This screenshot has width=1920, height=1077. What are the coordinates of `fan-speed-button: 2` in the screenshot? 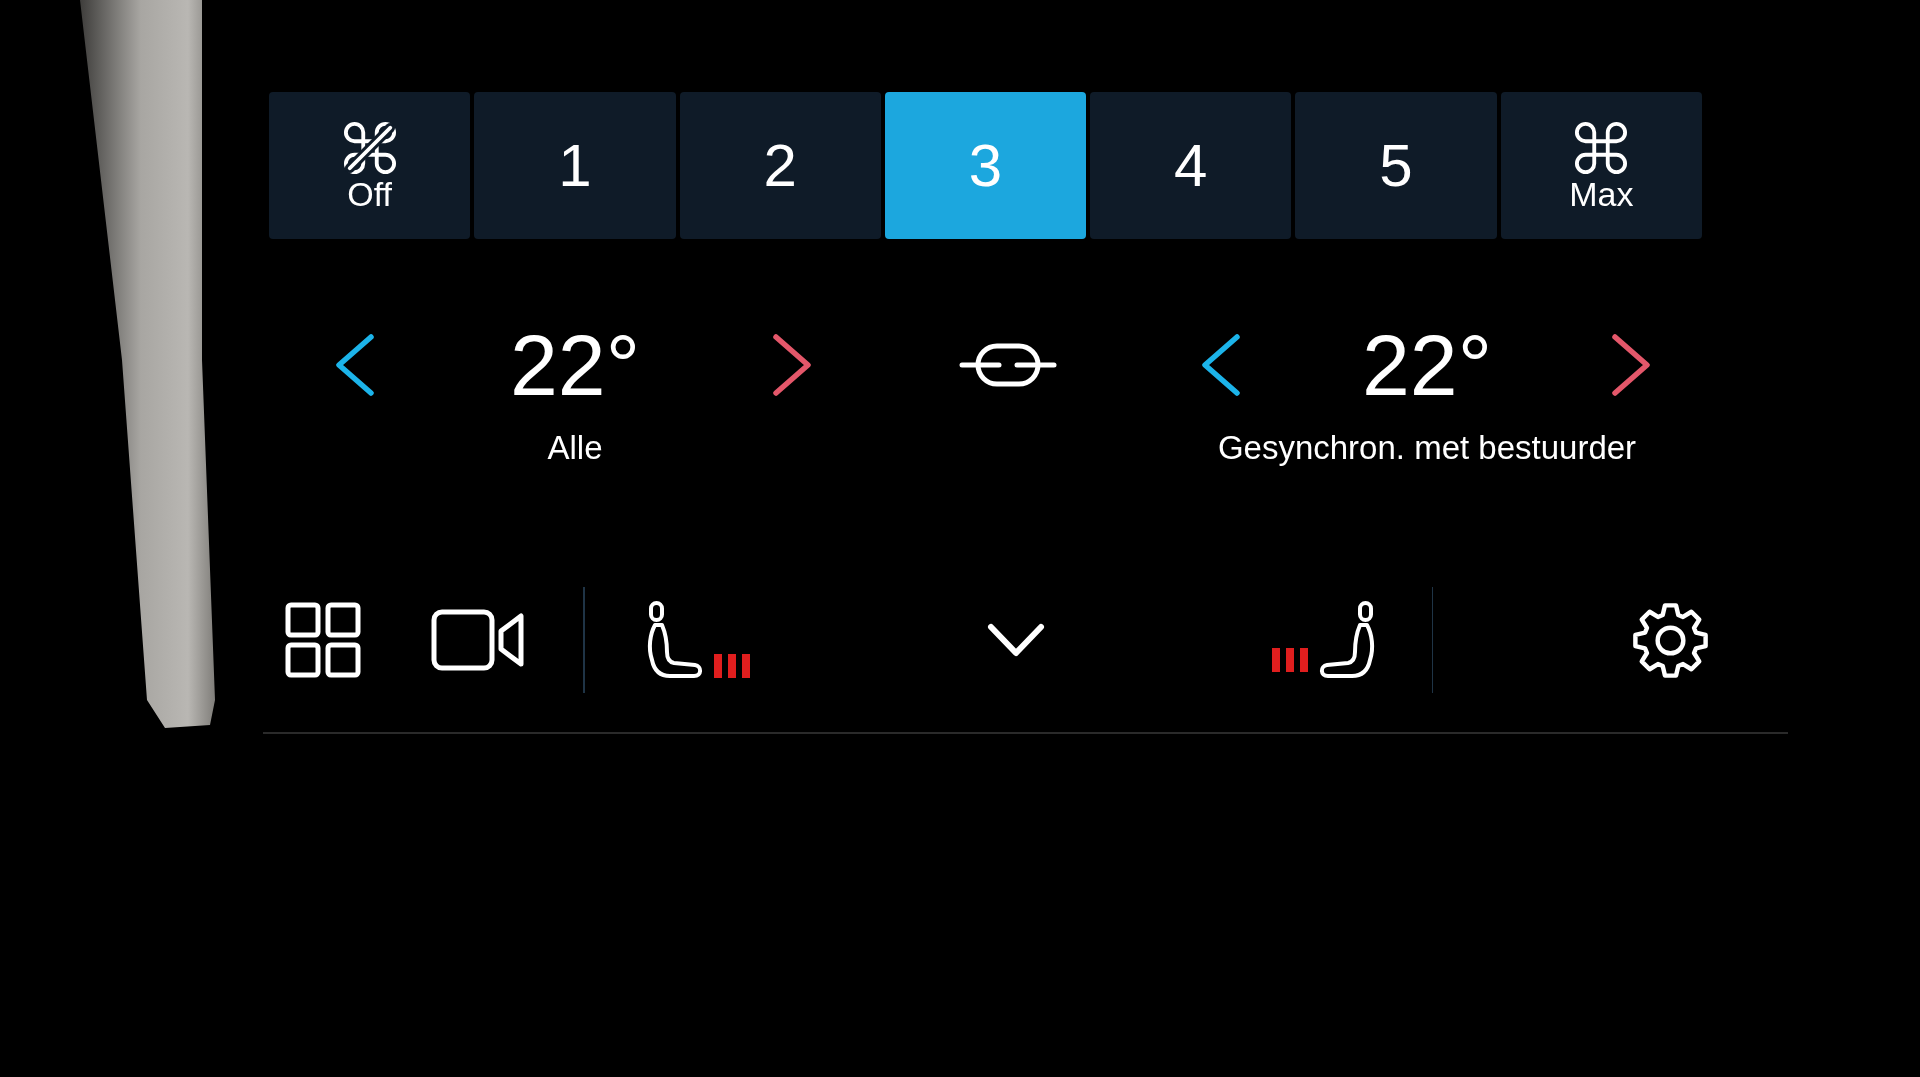 It's located at (780, 165).